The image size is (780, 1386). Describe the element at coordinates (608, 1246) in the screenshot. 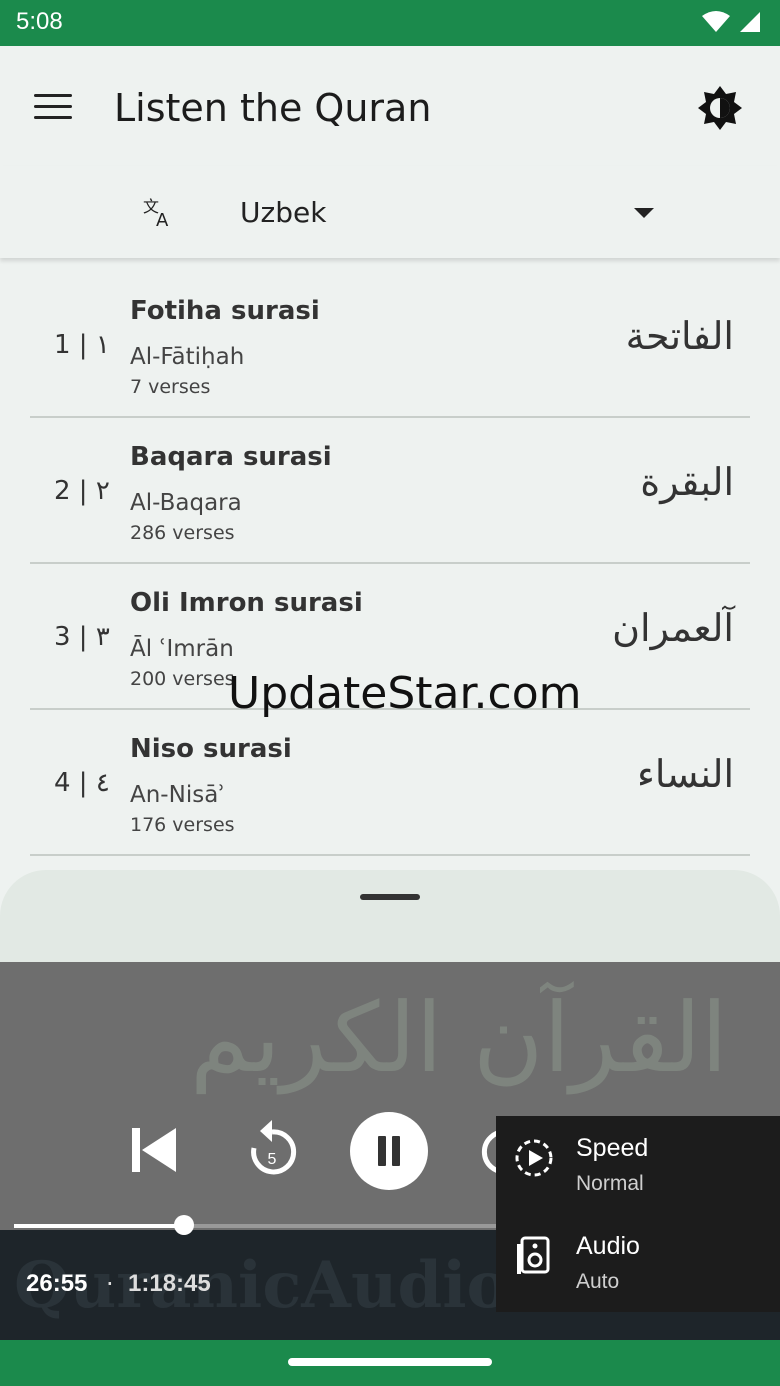

I see `audio-label: Audio` at that location.